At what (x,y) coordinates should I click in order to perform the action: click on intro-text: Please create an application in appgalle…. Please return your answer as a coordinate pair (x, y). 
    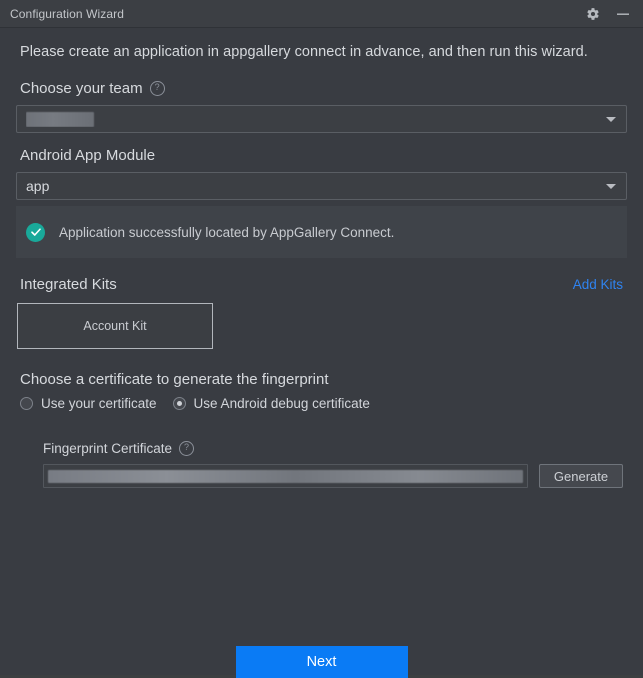
    Looking at the image, I should click on (304, 52).